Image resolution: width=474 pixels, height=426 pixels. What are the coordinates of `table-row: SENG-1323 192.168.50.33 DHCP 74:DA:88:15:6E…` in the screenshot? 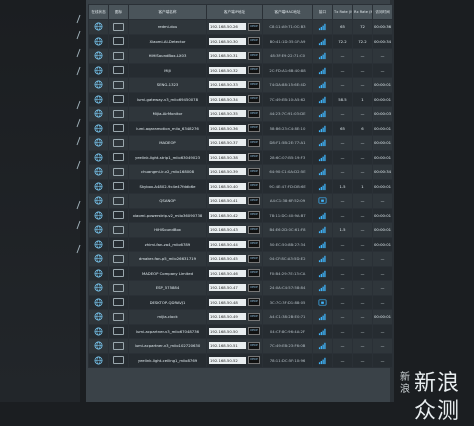 It's located at (240, 85).